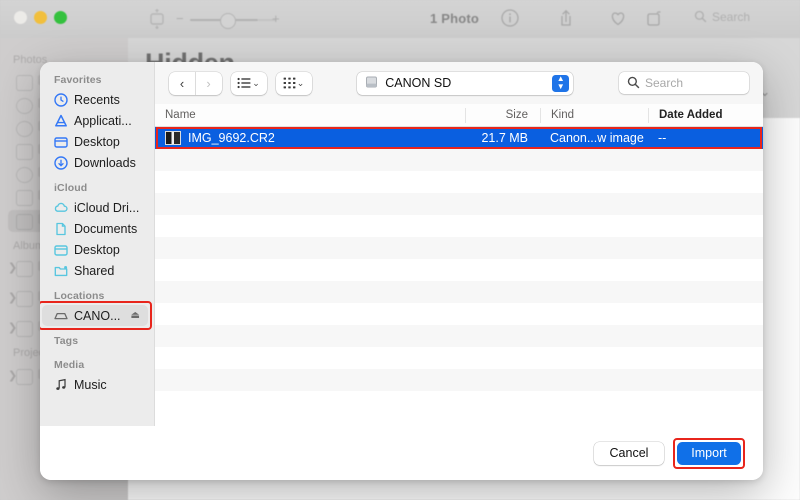 The height and width of the screenshot is (500, 800). Describe the element at coordinates (78, 80) in the screenshot. I see `sidebar-section-favorites: Favorites` at that location.